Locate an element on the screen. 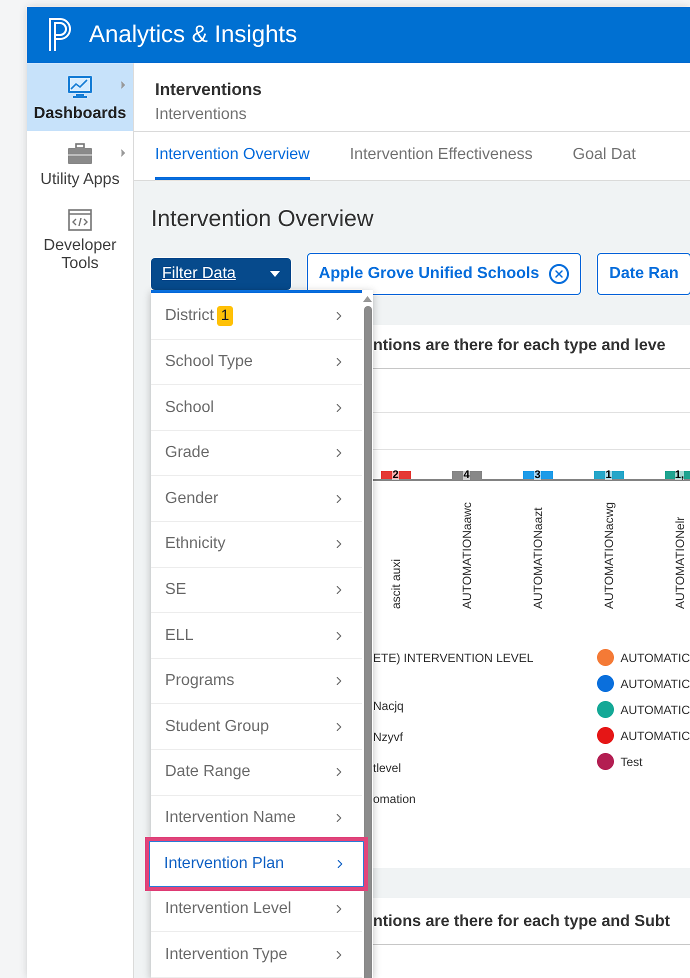  legend-label: omation is located at coordinates (395, 799).